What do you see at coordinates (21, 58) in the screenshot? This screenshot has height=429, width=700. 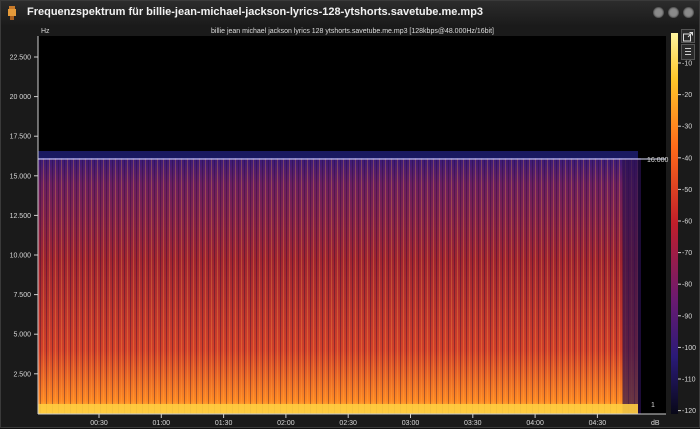 I see `y-tick-label: 22.500` at bounding box center [21, 58].